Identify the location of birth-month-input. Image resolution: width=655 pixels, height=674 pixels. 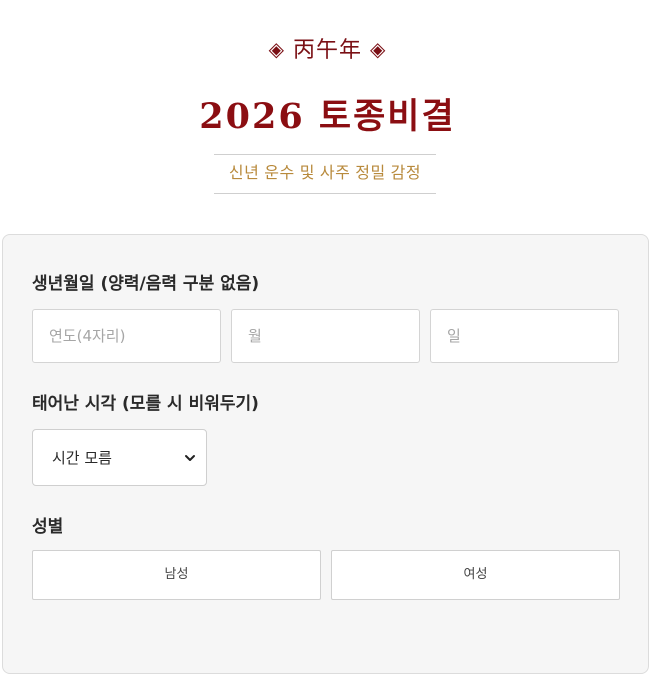
(325, 336).